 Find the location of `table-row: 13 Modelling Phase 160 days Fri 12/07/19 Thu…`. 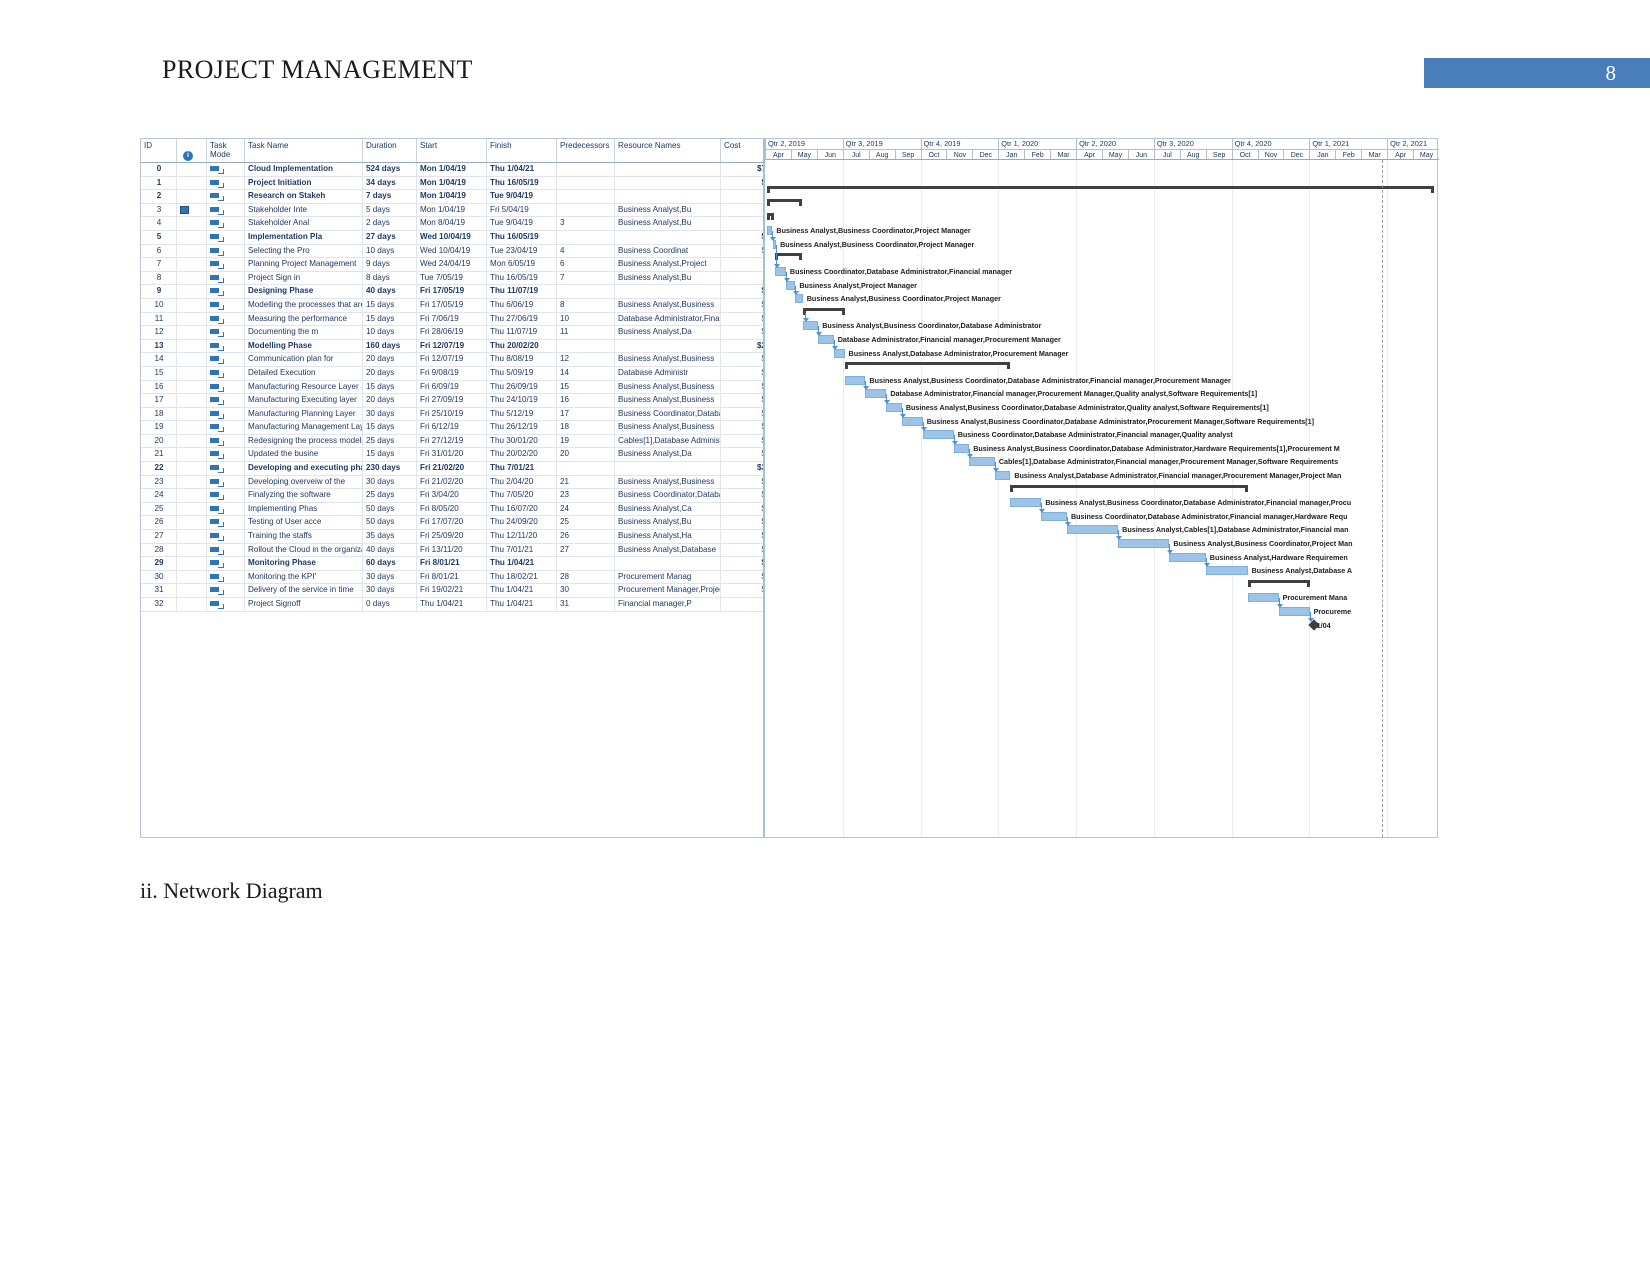

table-row: 13 Modelling Phase 160 days Fri 12/07/19 Thu… is located at coordinates (452, 346).